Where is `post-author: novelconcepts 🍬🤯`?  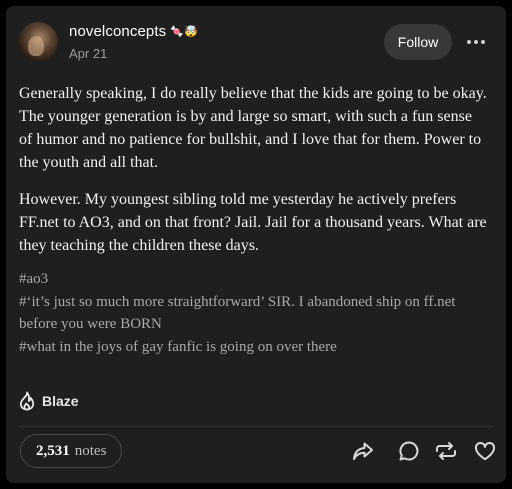 post-author: novelconcepts 🍬🤯 is located at coordinates (133, 31).